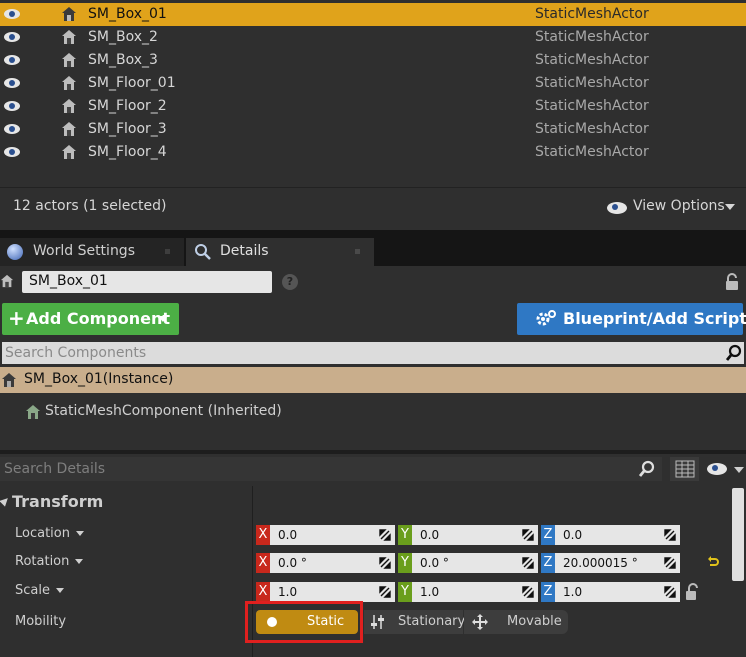 The image size is (746, 657). Describe the element at coordinates (679, 206) in the screenshot. I see `view-options-label: View Options` at that location.